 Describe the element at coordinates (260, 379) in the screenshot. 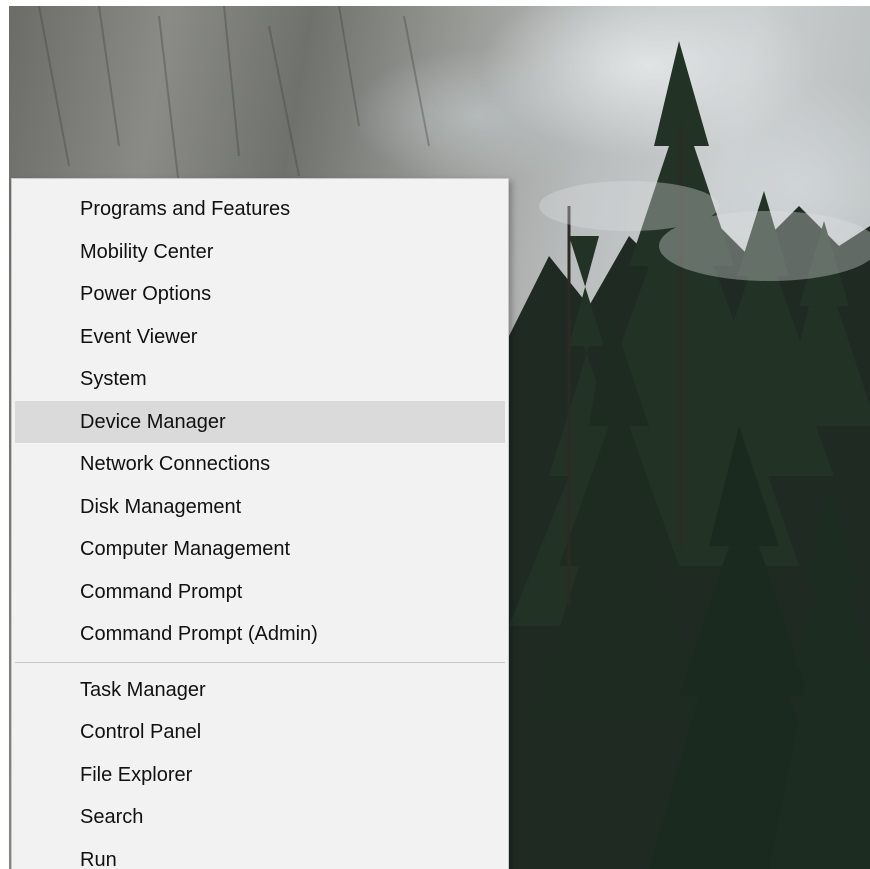

I see `menu-item-system: System` at that location.